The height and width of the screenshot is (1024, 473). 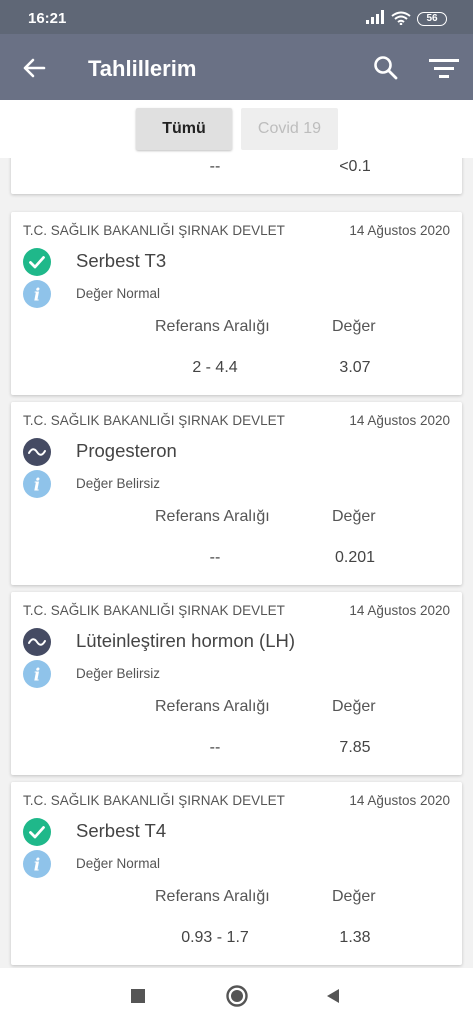 What do you see at coordinates (215, 937) in the screenshot?
I see `reference-value: 0.93 - 1.7` at bounding box center [215, 937].